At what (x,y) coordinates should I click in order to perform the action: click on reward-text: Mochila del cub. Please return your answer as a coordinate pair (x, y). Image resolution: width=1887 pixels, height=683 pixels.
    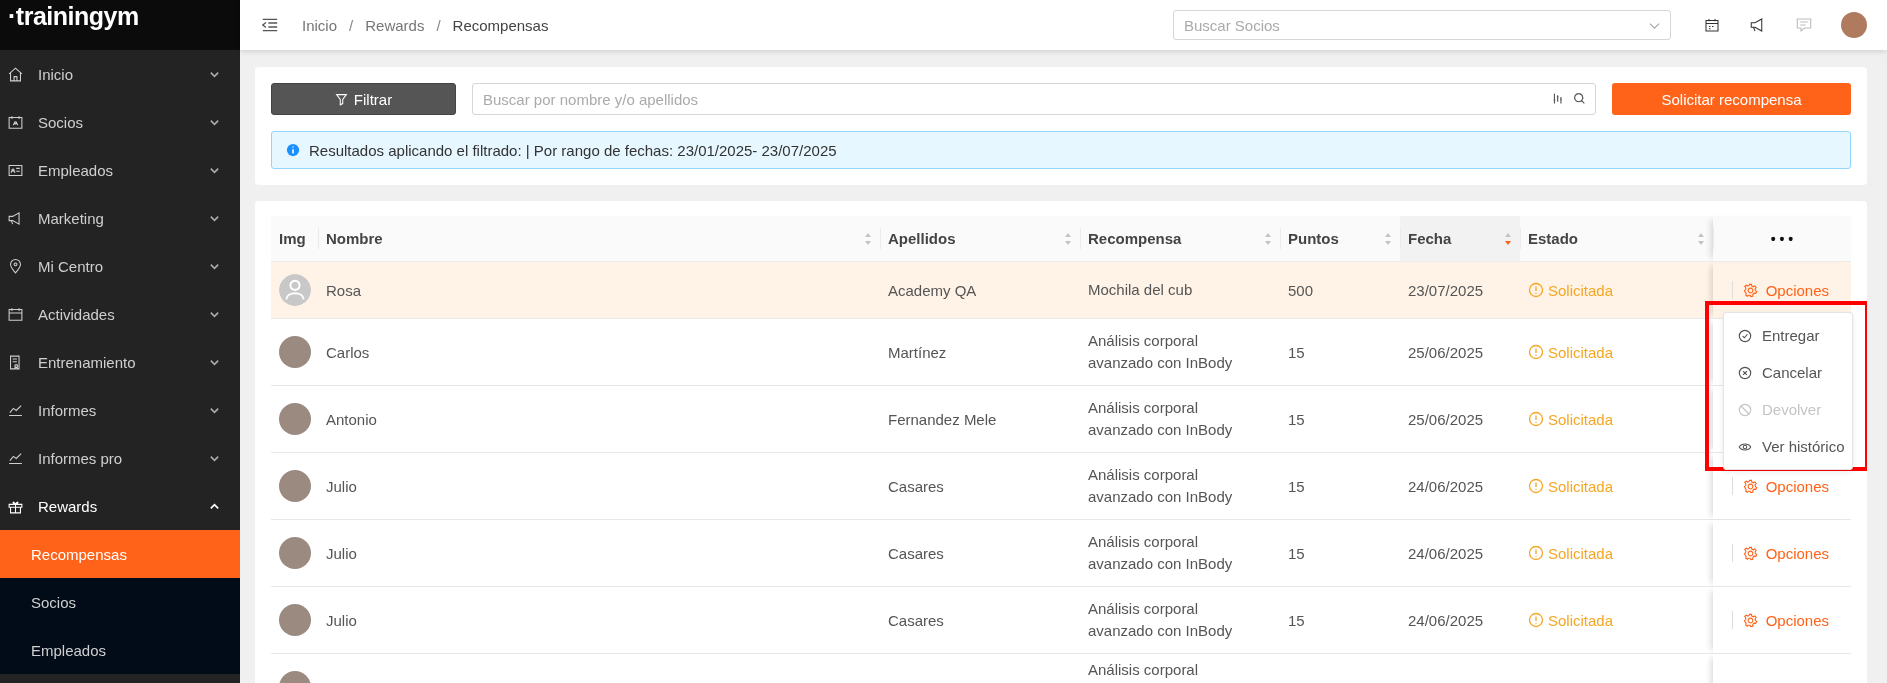
    Looking at the image, I should click on (1141, 290).